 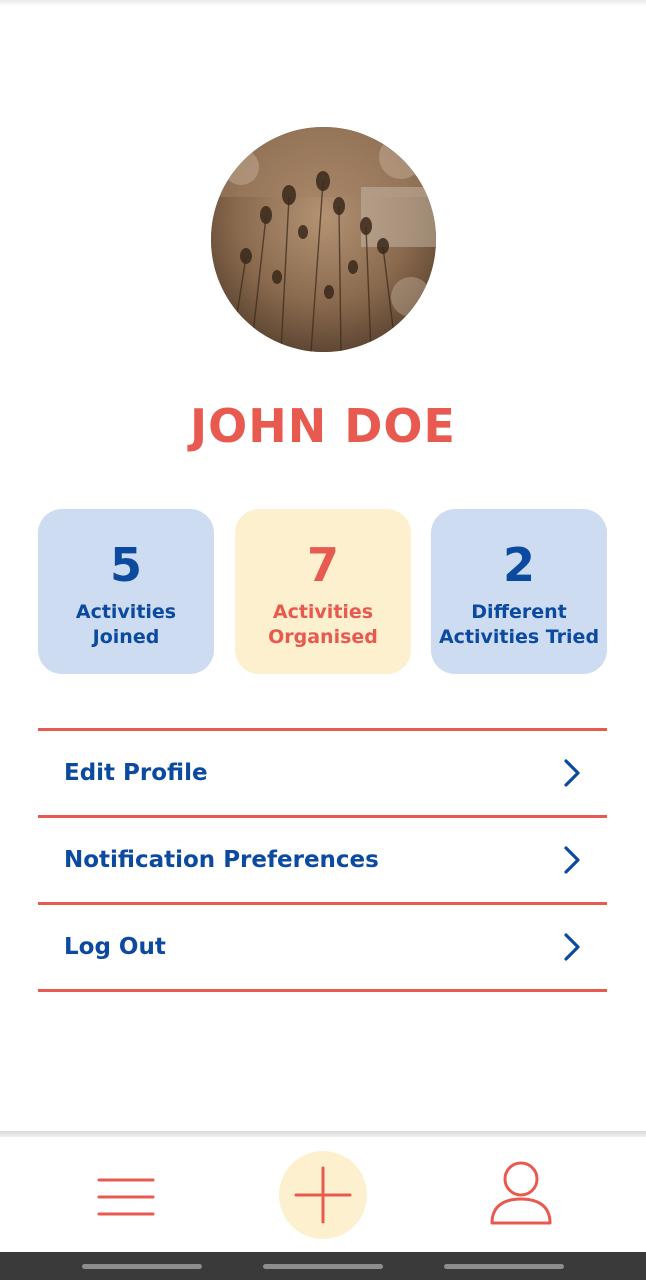 I want to click on stat-card-activities-joined: 5 Activities Joined, so click(x=126, y=591).